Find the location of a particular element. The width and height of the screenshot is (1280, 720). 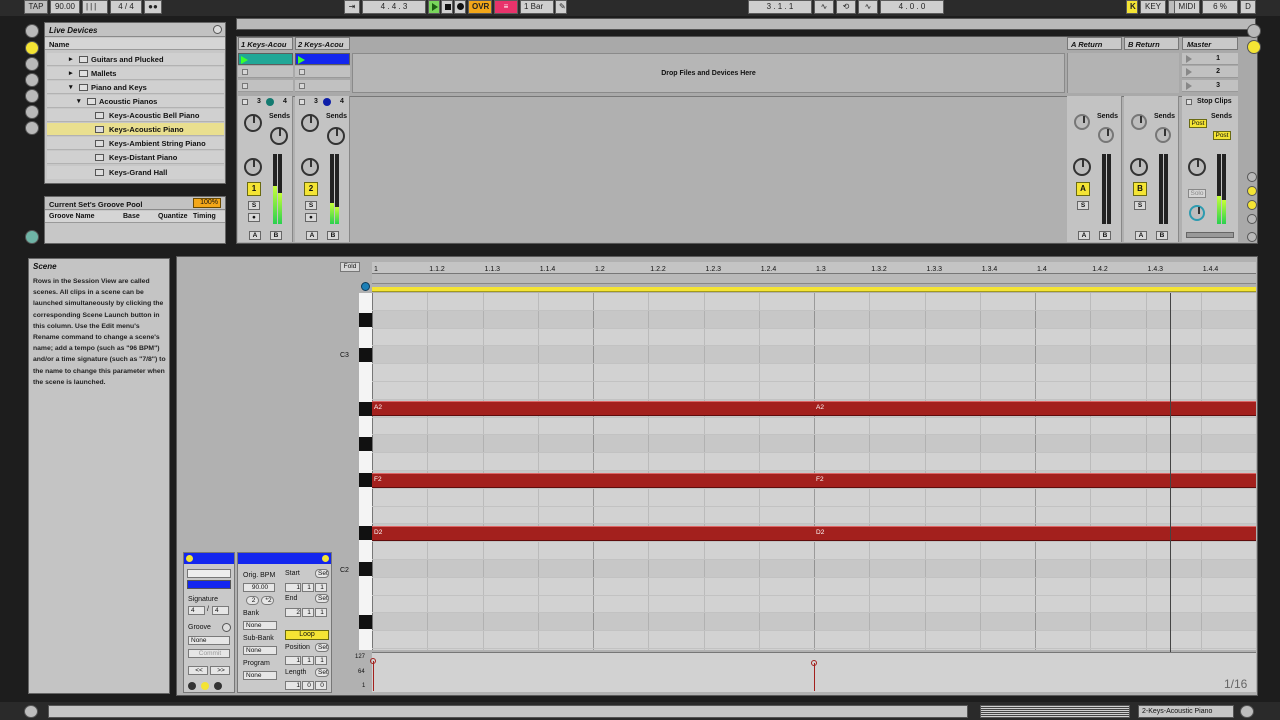

groove-amount: 100% is located at coordinates (207, 203).